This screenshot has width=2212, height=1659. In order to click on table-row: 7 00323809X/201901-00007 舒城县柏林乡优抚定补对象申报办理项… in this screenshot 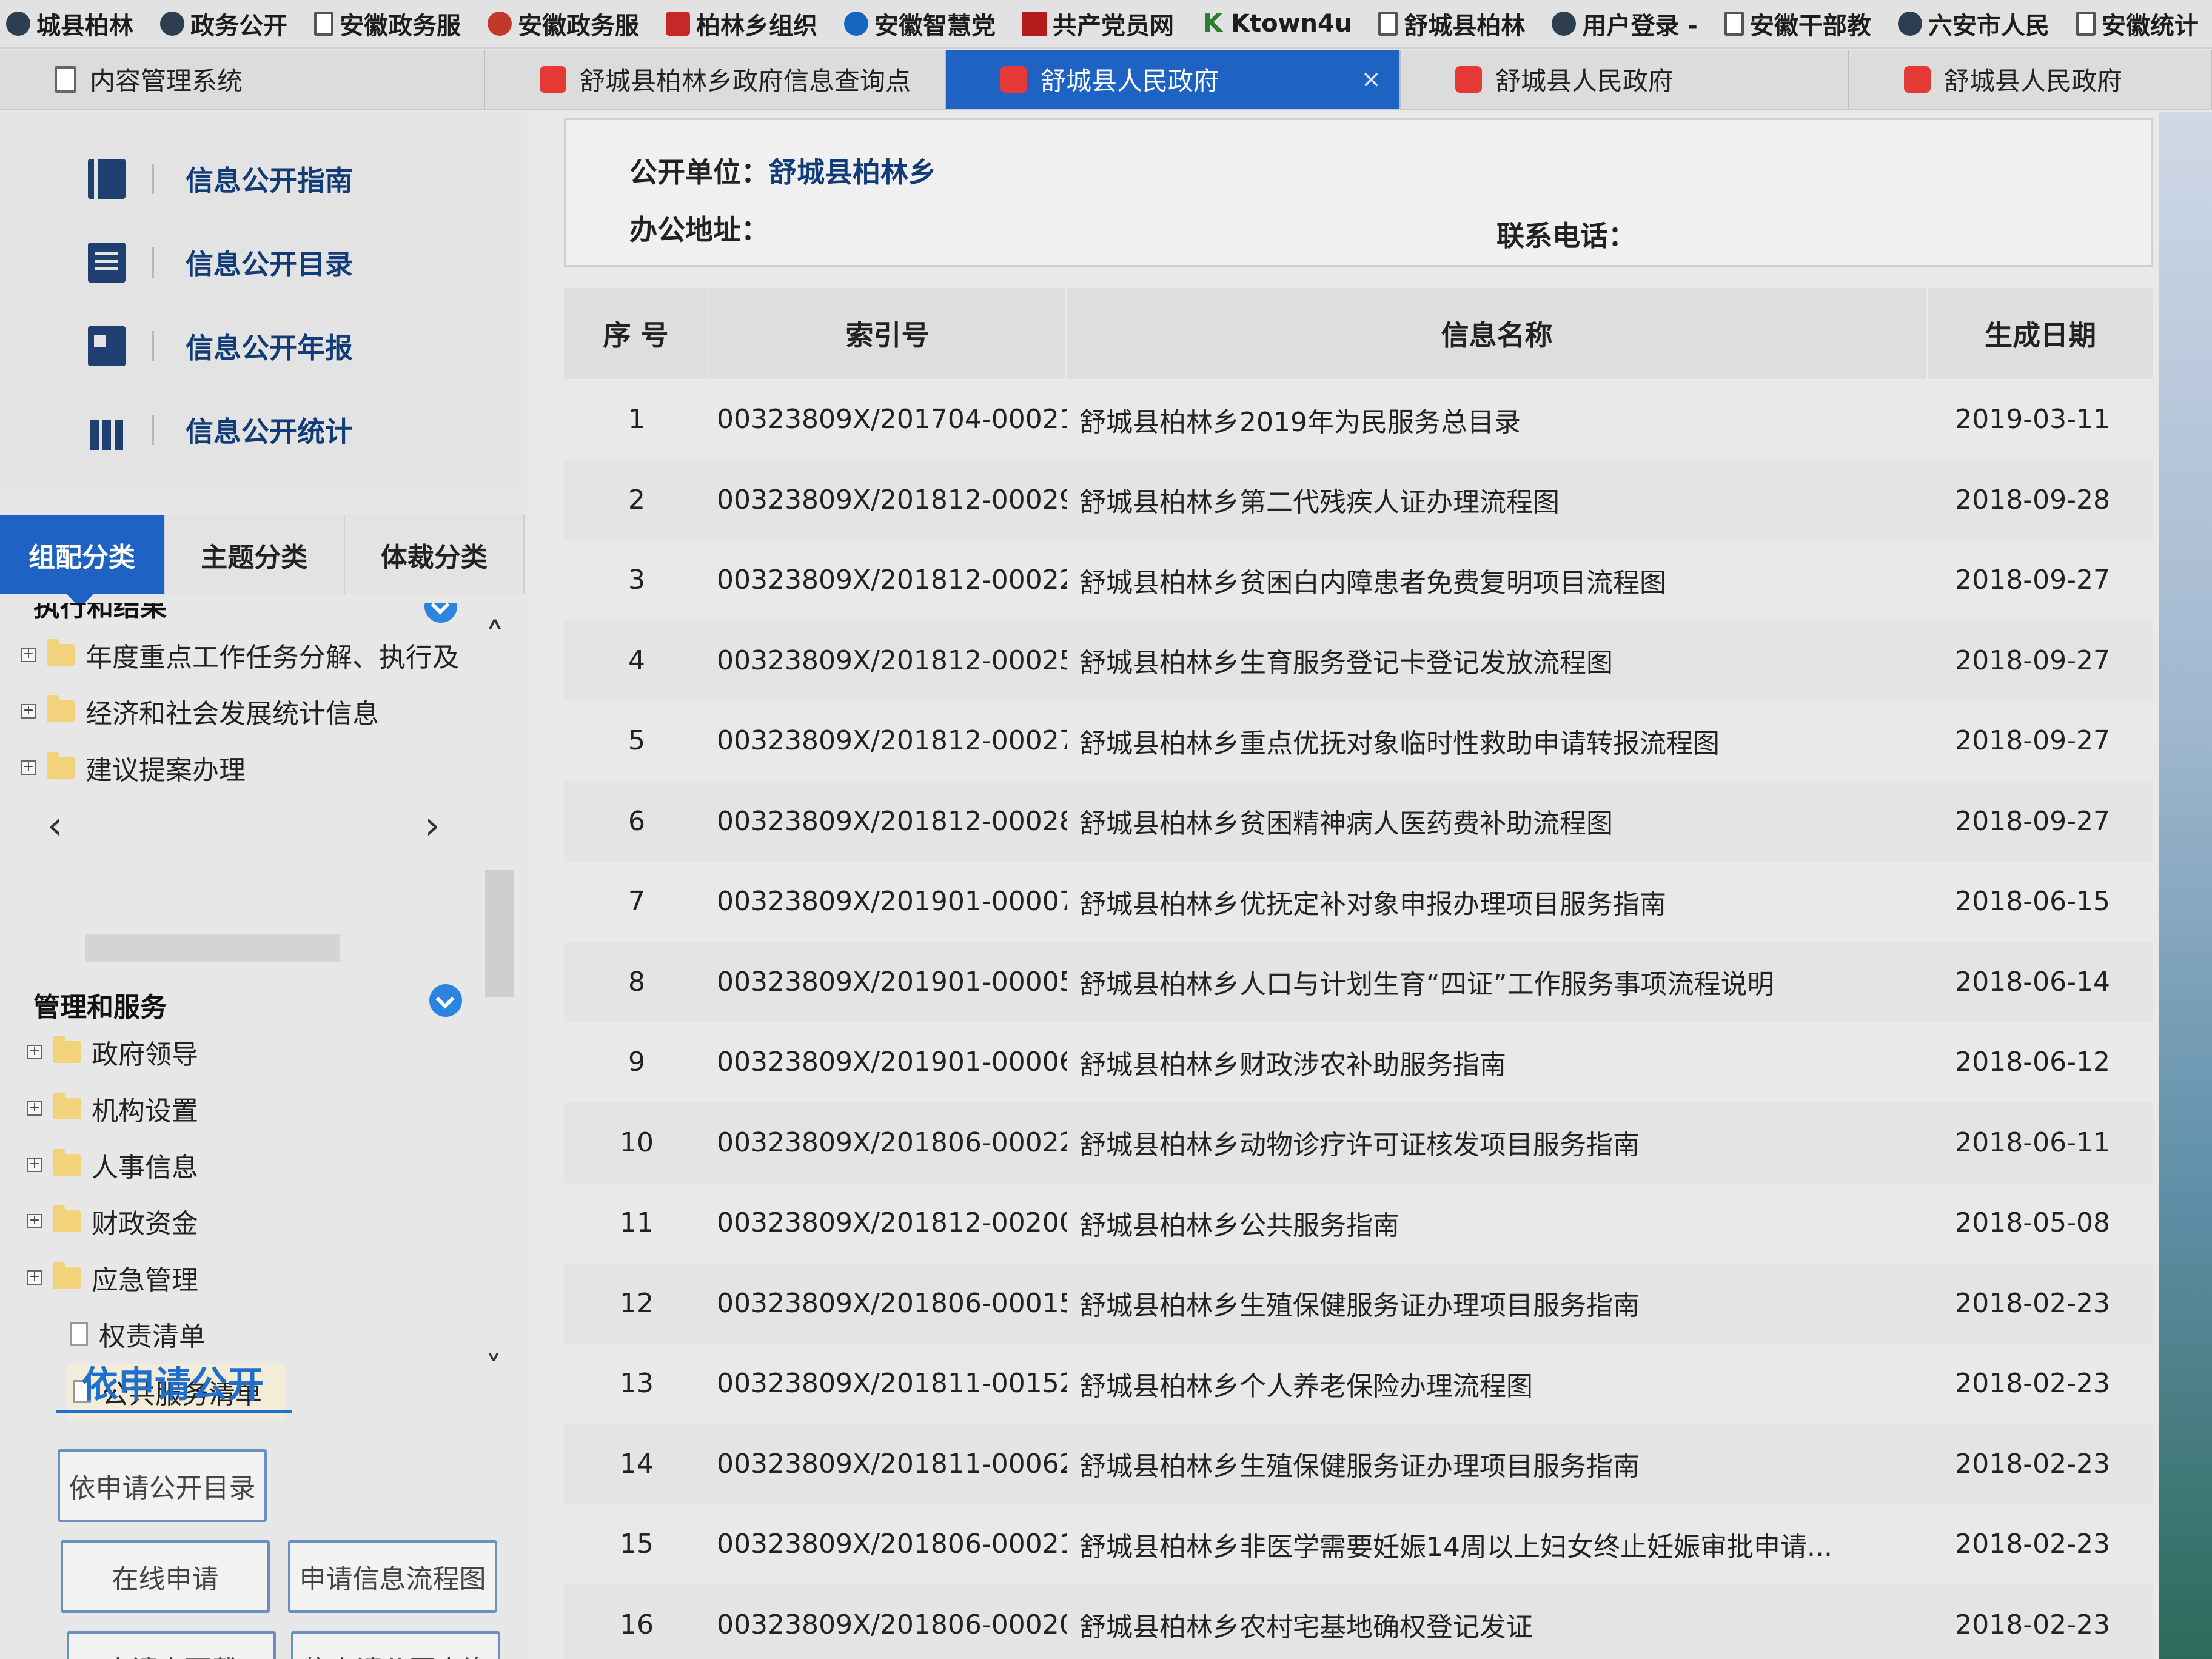, I will do `click(1359, 901)`.